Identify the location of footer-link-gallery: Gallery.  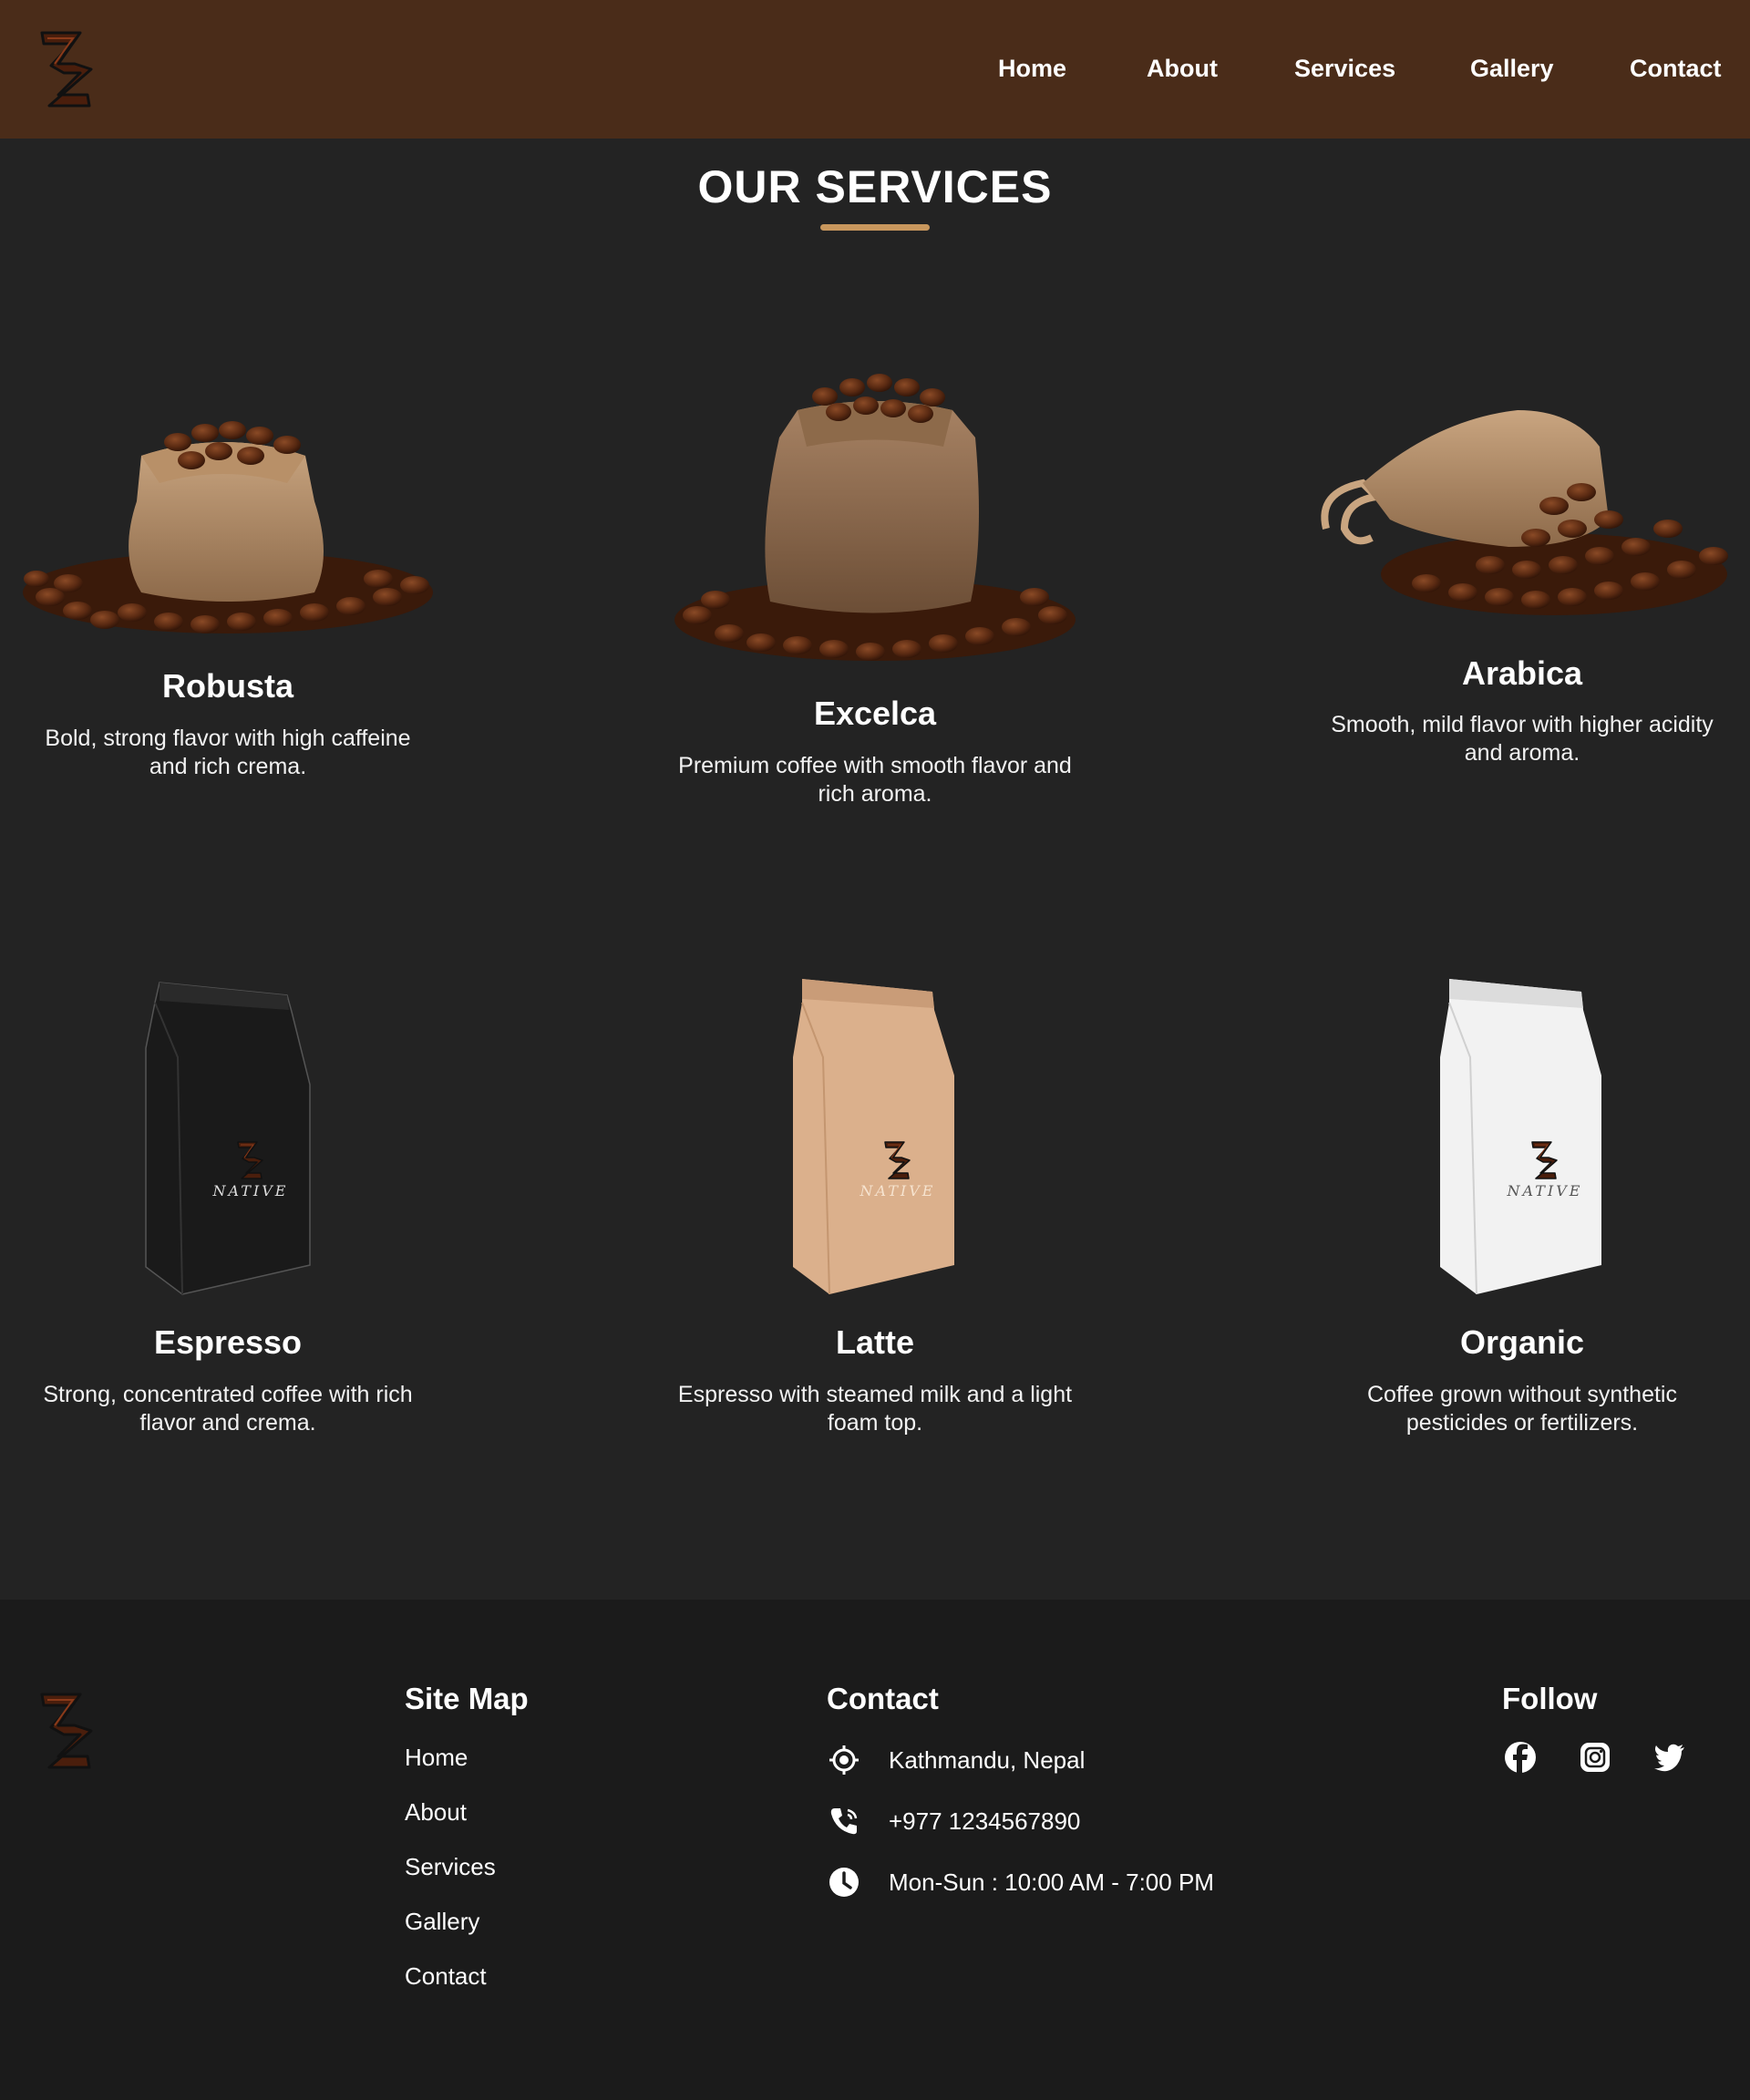
(442, 1922).